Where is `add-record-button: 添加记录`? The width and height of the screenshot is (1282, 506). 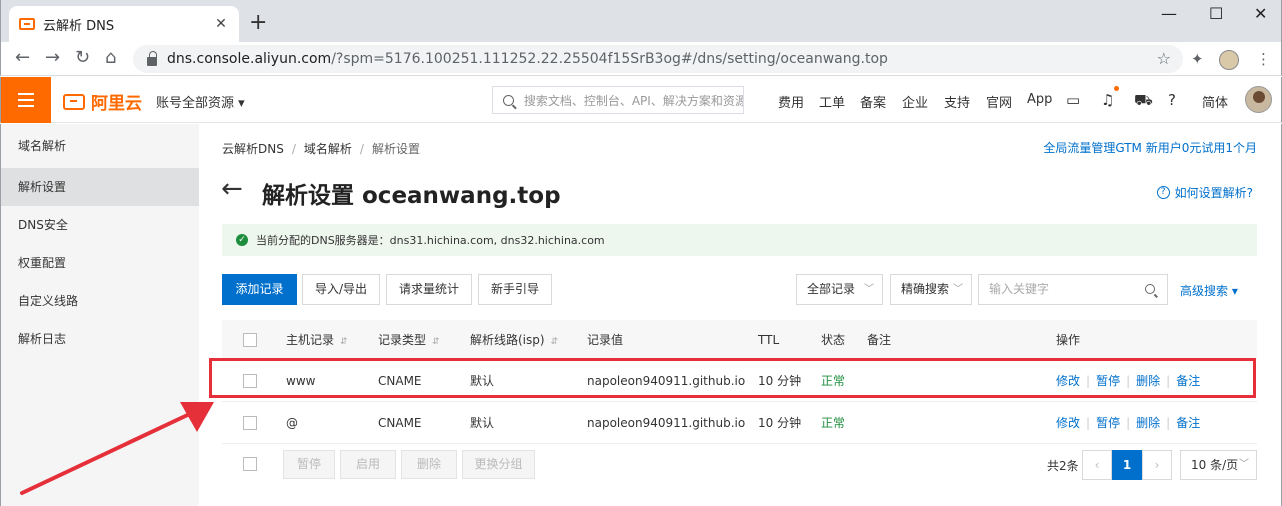 add-record-button: 添加记录 is located at coordinates (259, 289).